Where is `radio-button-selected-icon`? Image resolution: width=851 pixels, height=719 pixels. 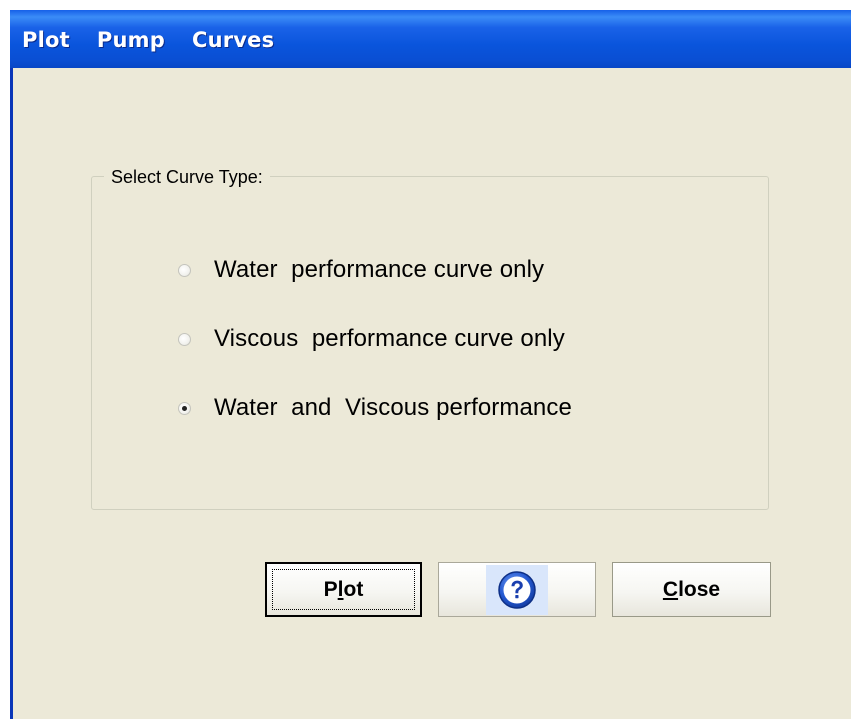 radio-button-selected-icon is located at coordinates (184, 408).